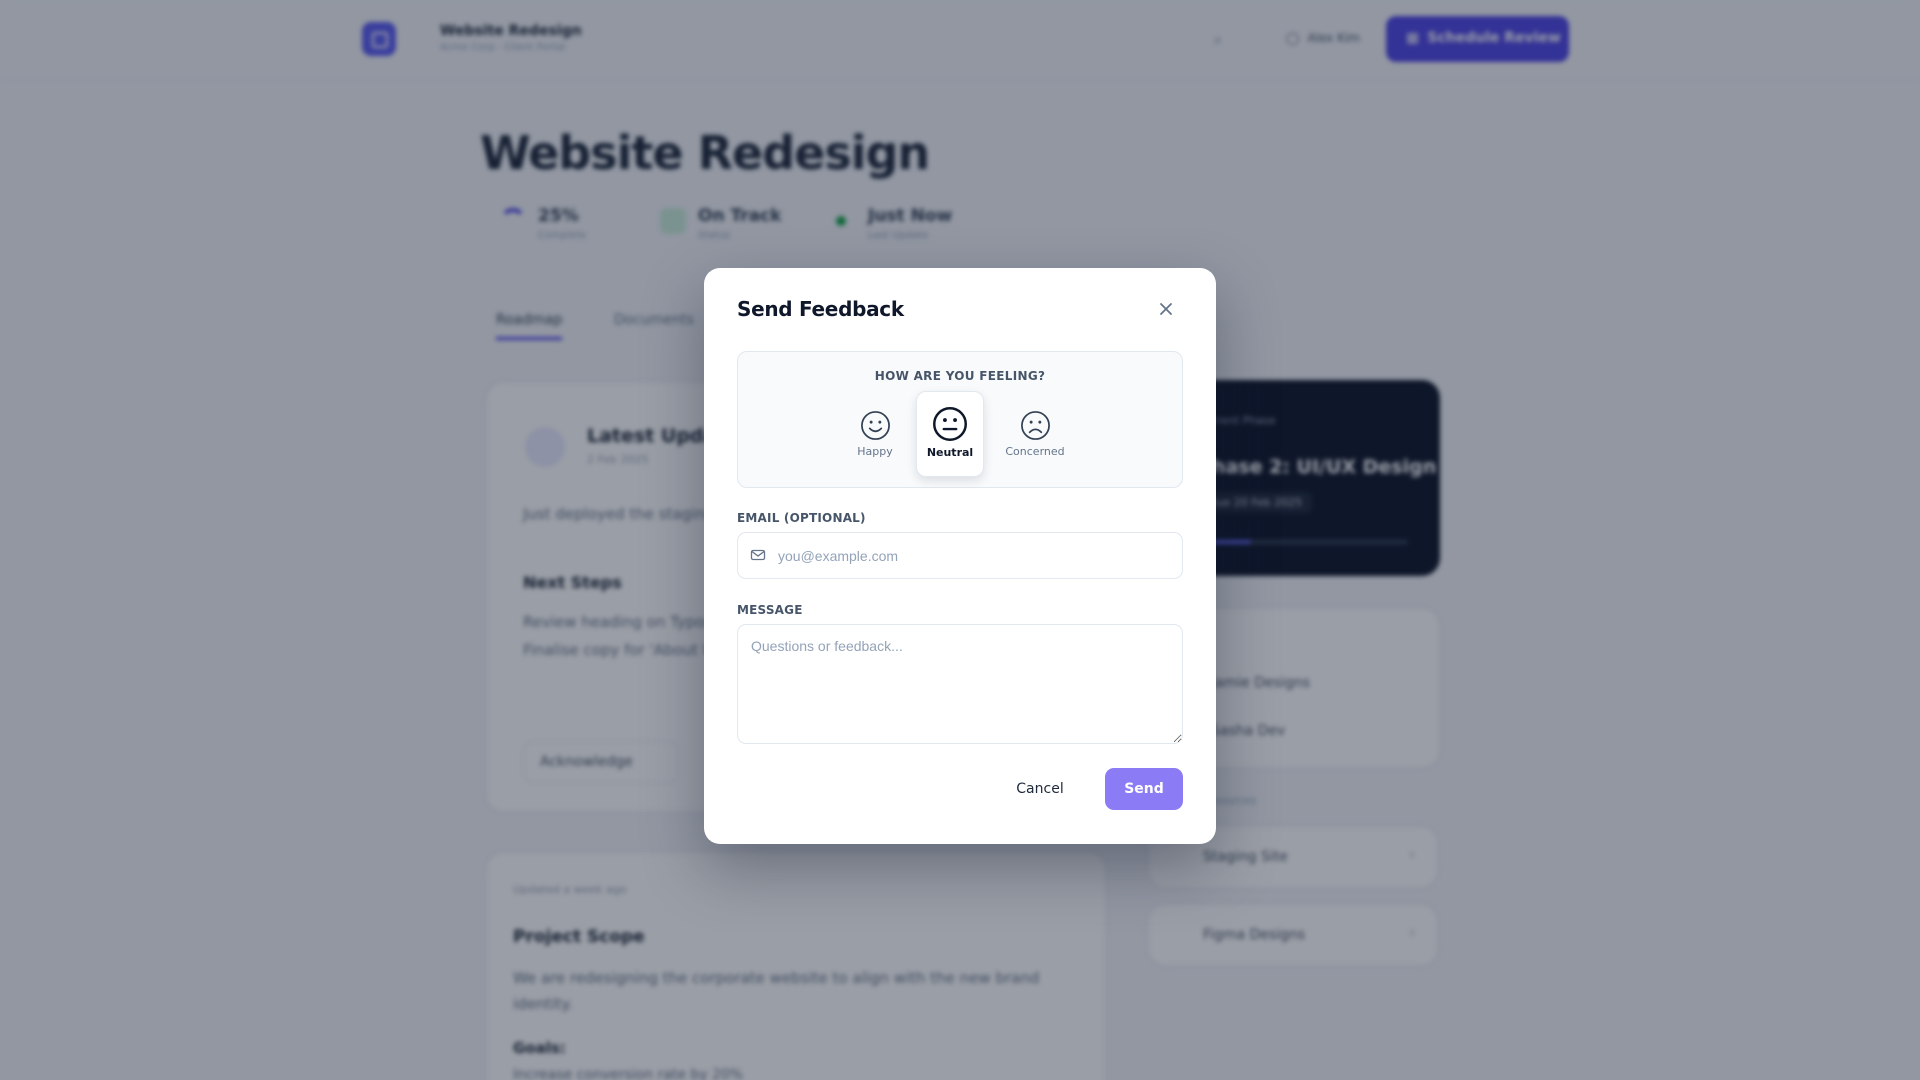  Describe the element at coordinates (875, 425) in the screenshot. I see `smile-icon` at that location.